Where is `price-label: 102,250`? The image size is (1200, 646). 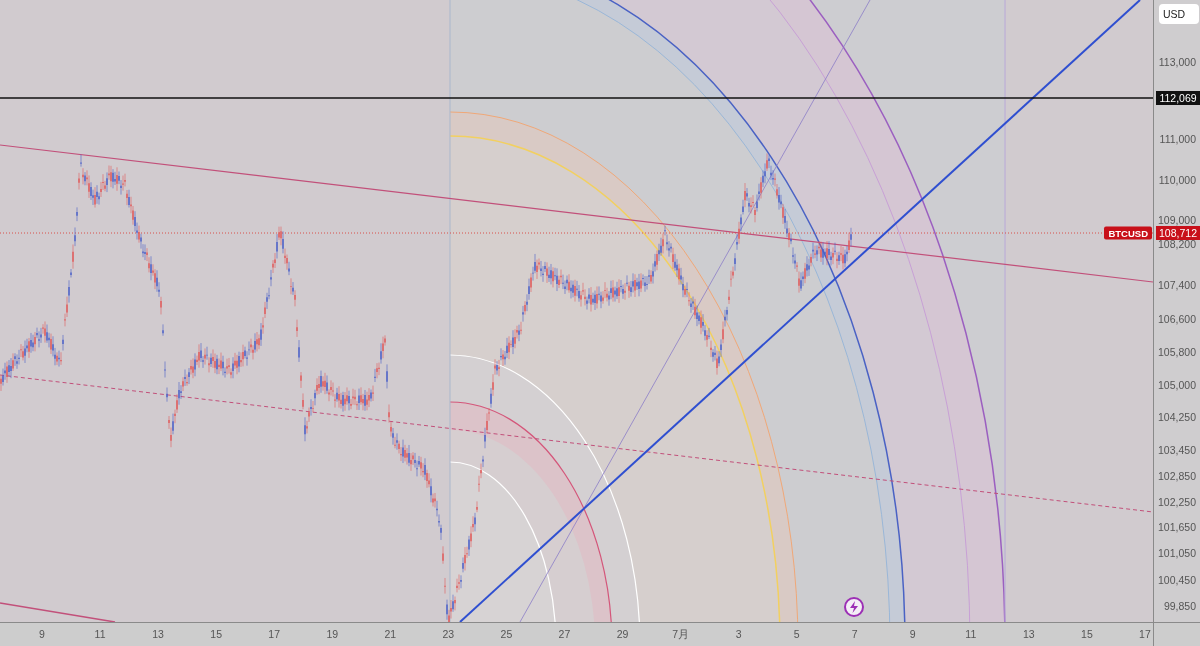 price-label: 102,250 is located at coordinates (1177, 502).